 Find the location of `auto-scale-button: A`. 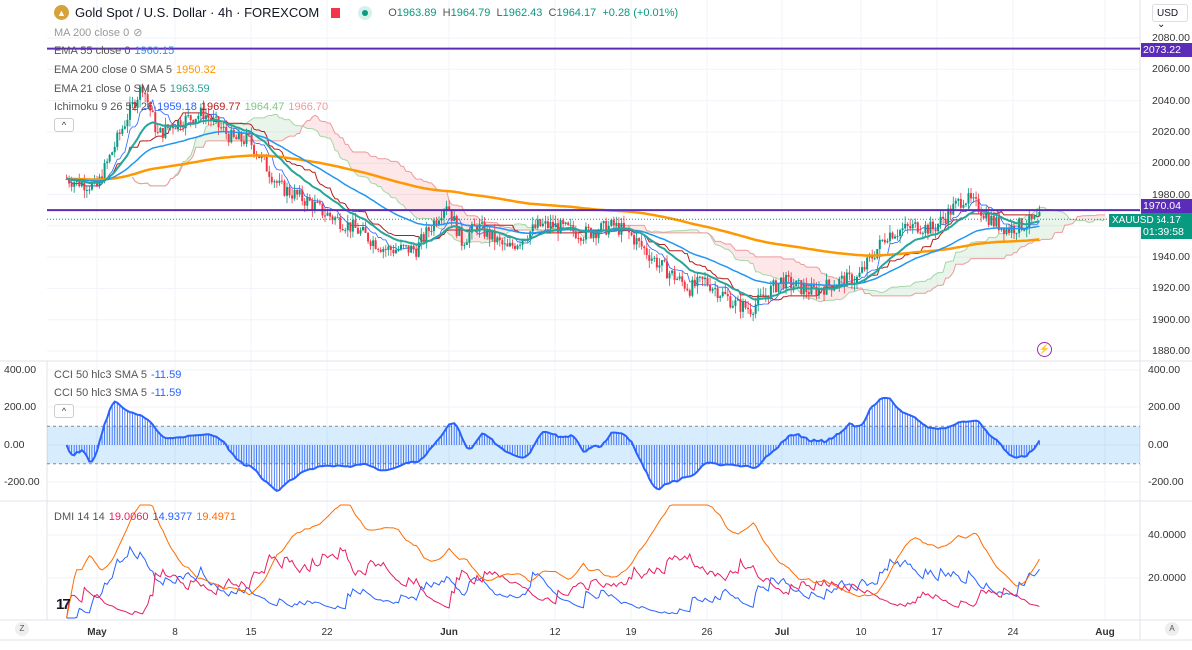

auto-scale-button: A is located at coordinates (1172, 629).